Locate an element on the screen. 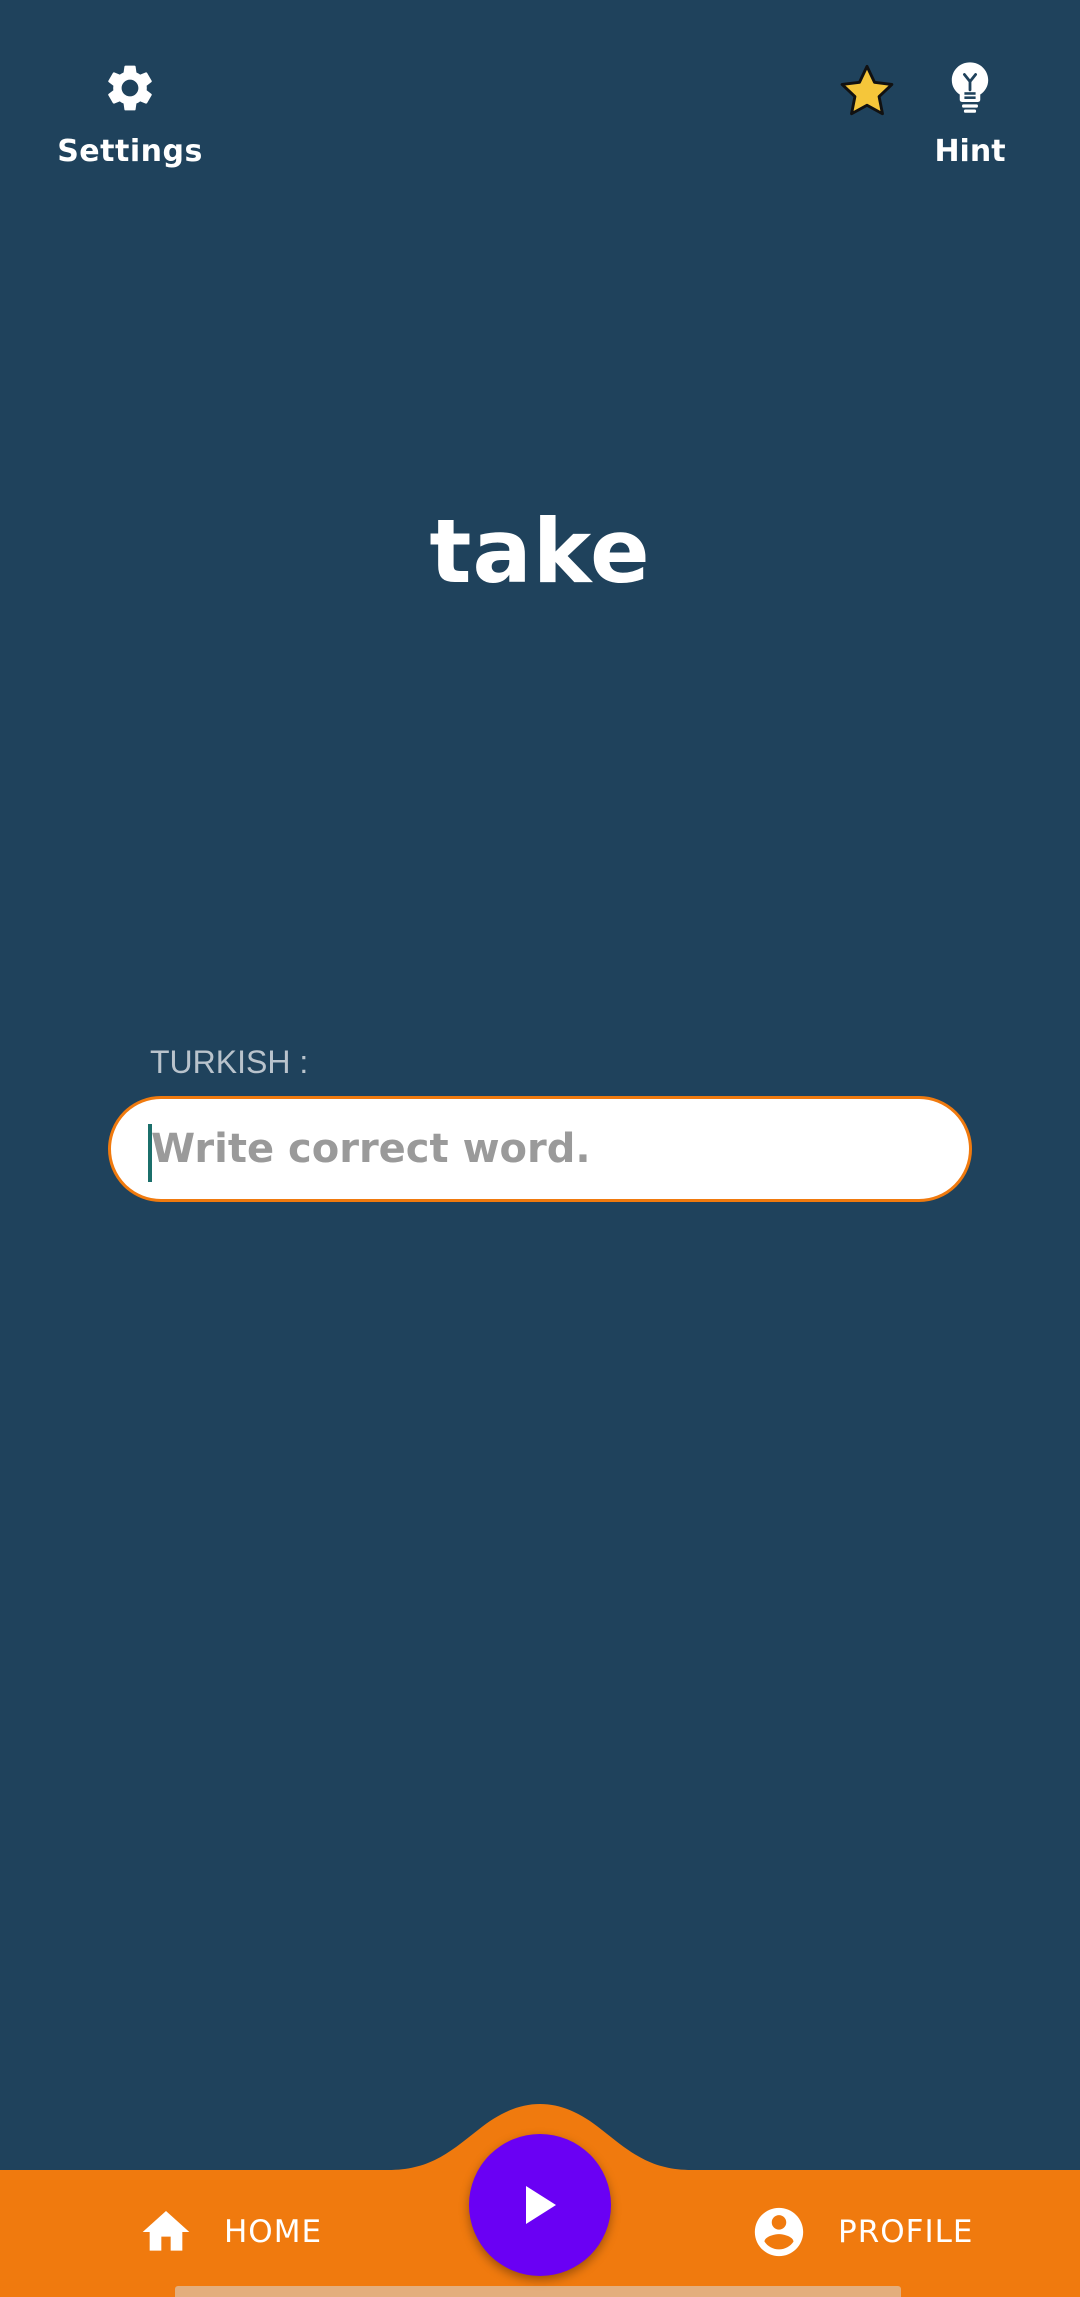  answer-field-container is located at coordinates (540, 1149).